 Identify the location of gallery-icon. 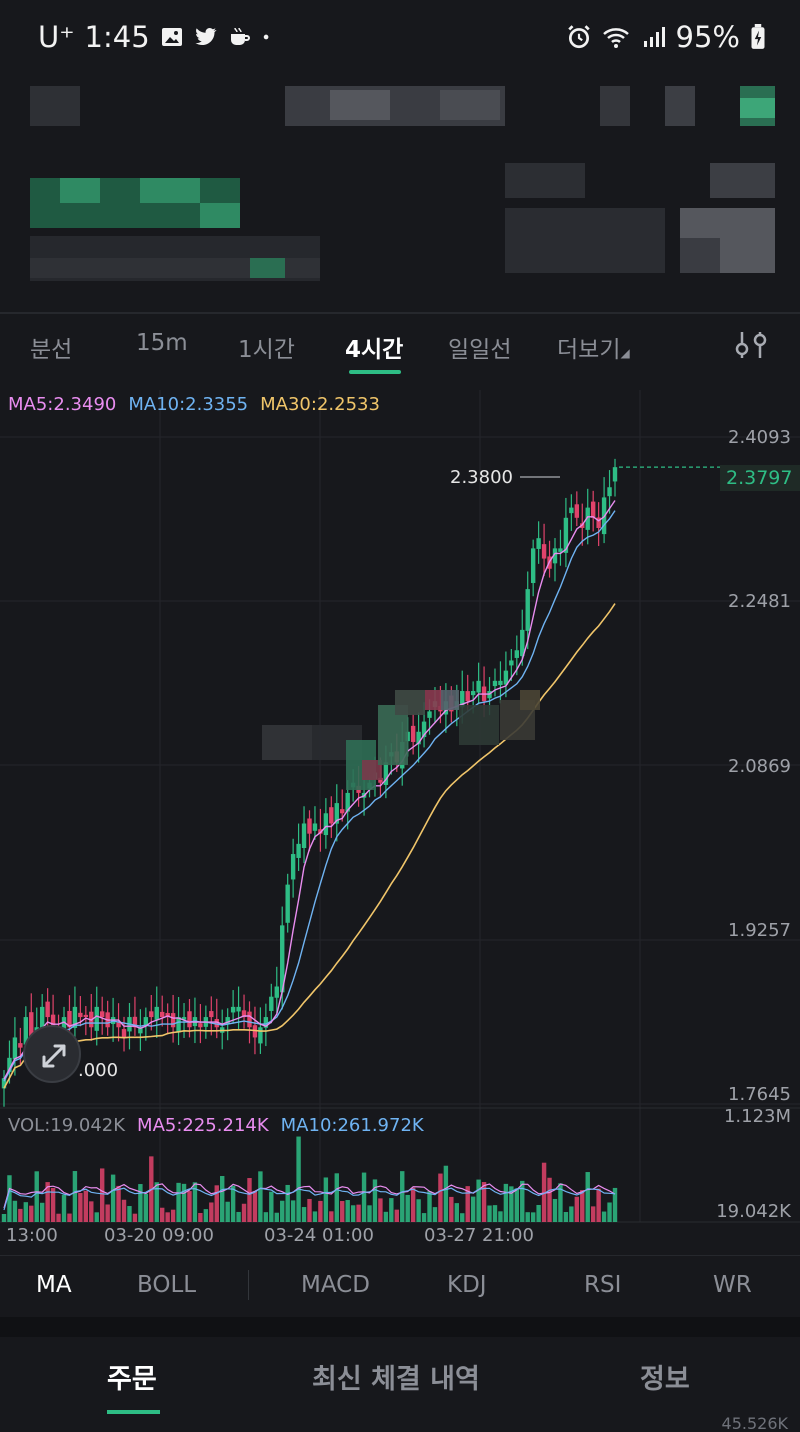
(171, 37).